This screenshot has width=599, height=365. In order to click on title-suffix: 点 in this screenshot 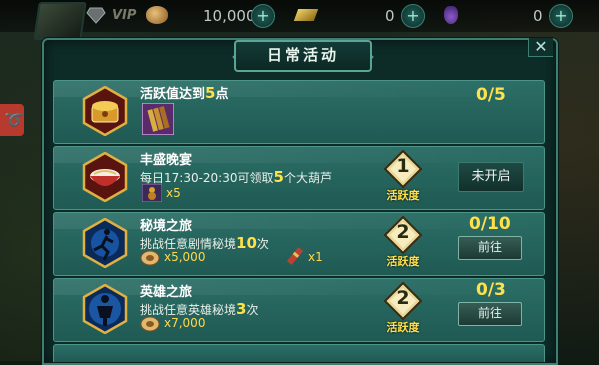, I will do `click(222, 94)`.